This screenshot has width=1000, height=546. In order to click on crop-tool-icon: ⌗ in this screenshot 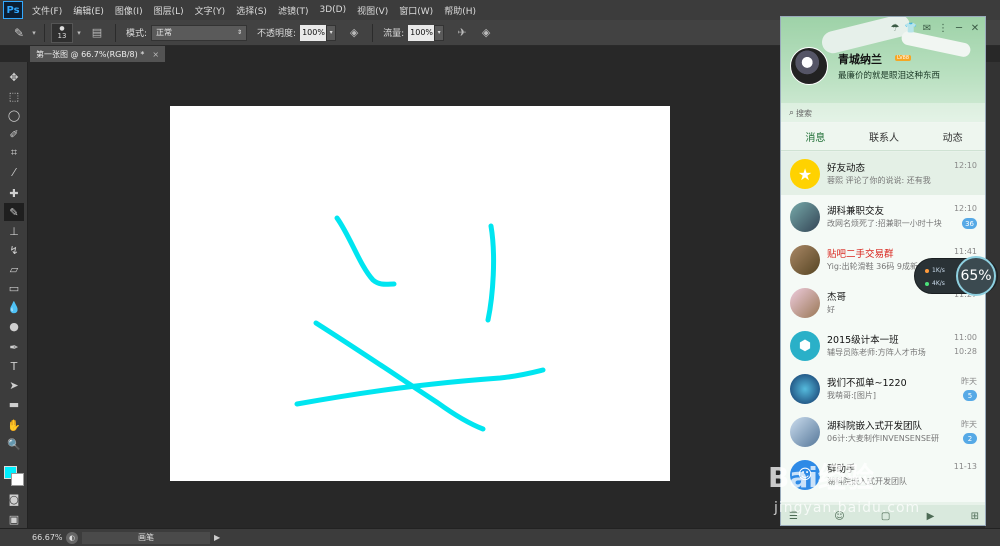, I will do `click(14, 153)`.